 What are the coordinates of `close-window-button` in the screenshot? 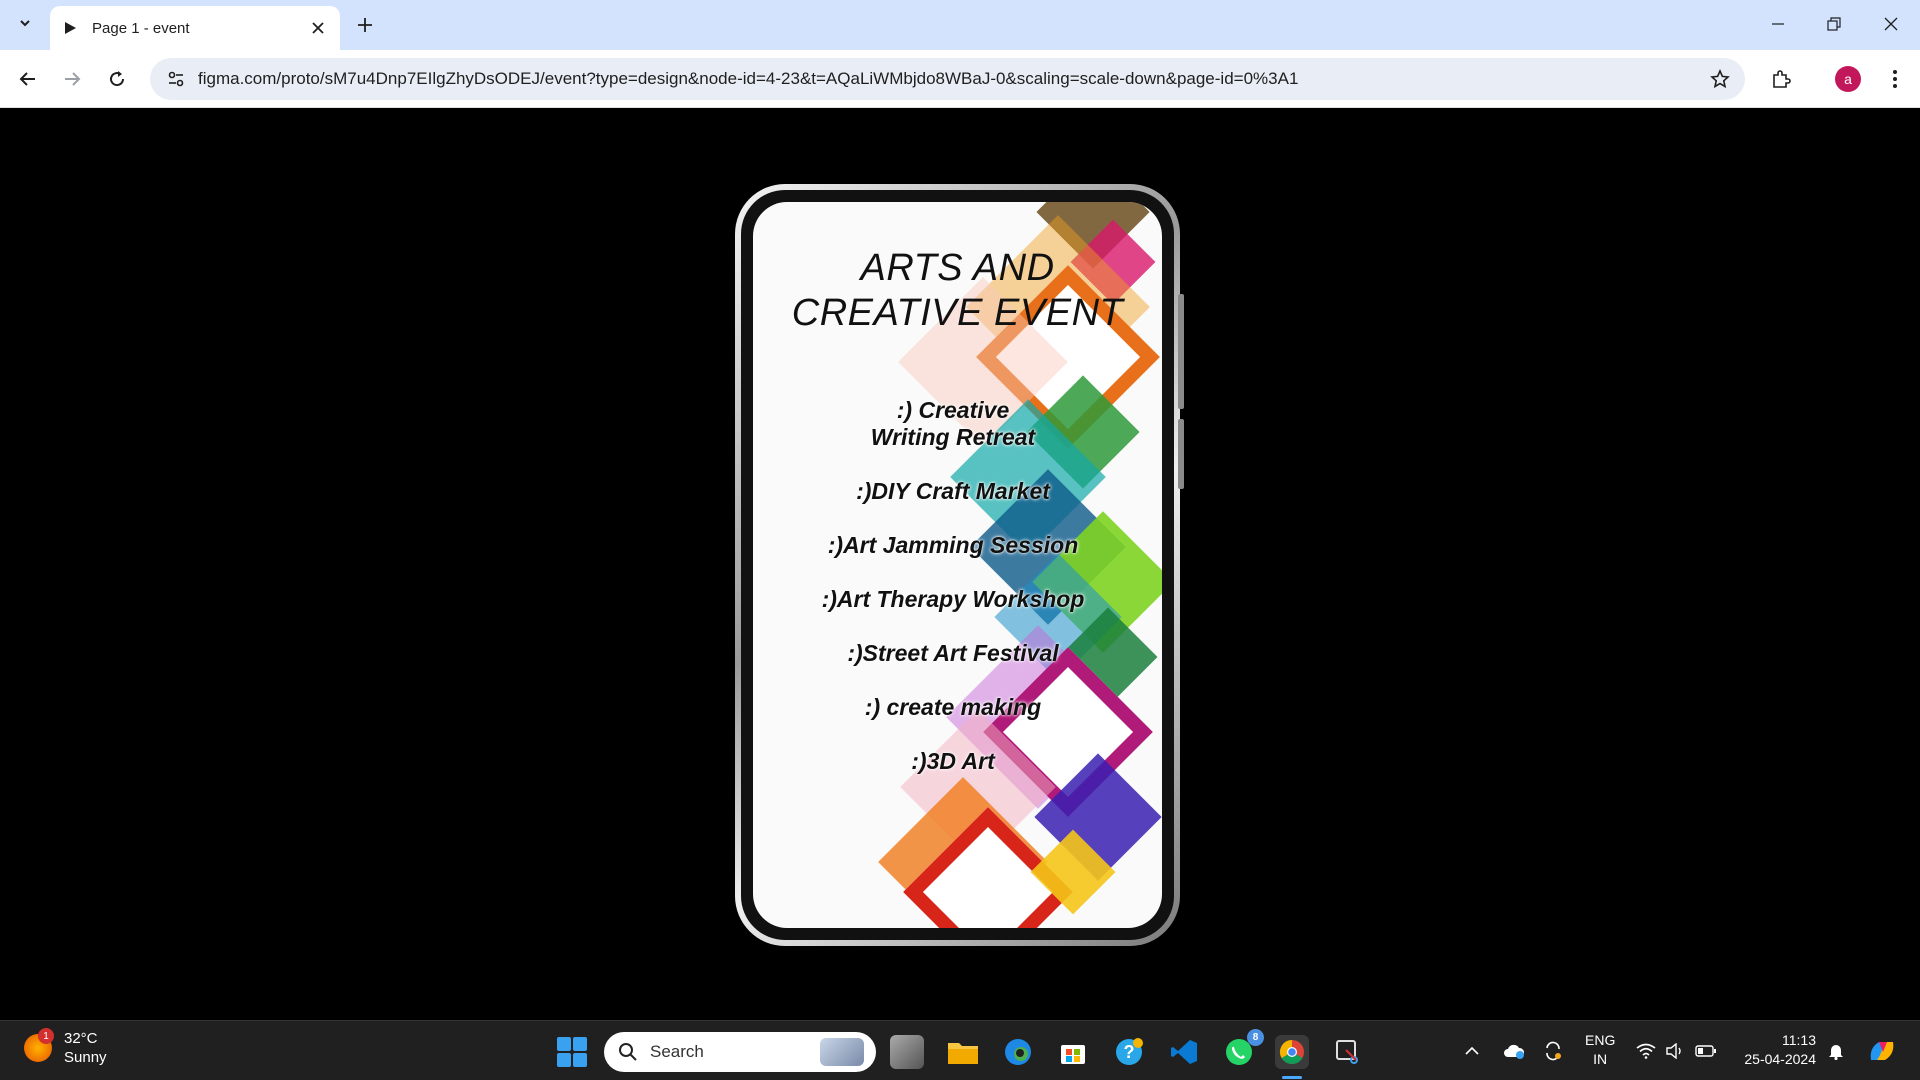 It's located at (1891, 24).